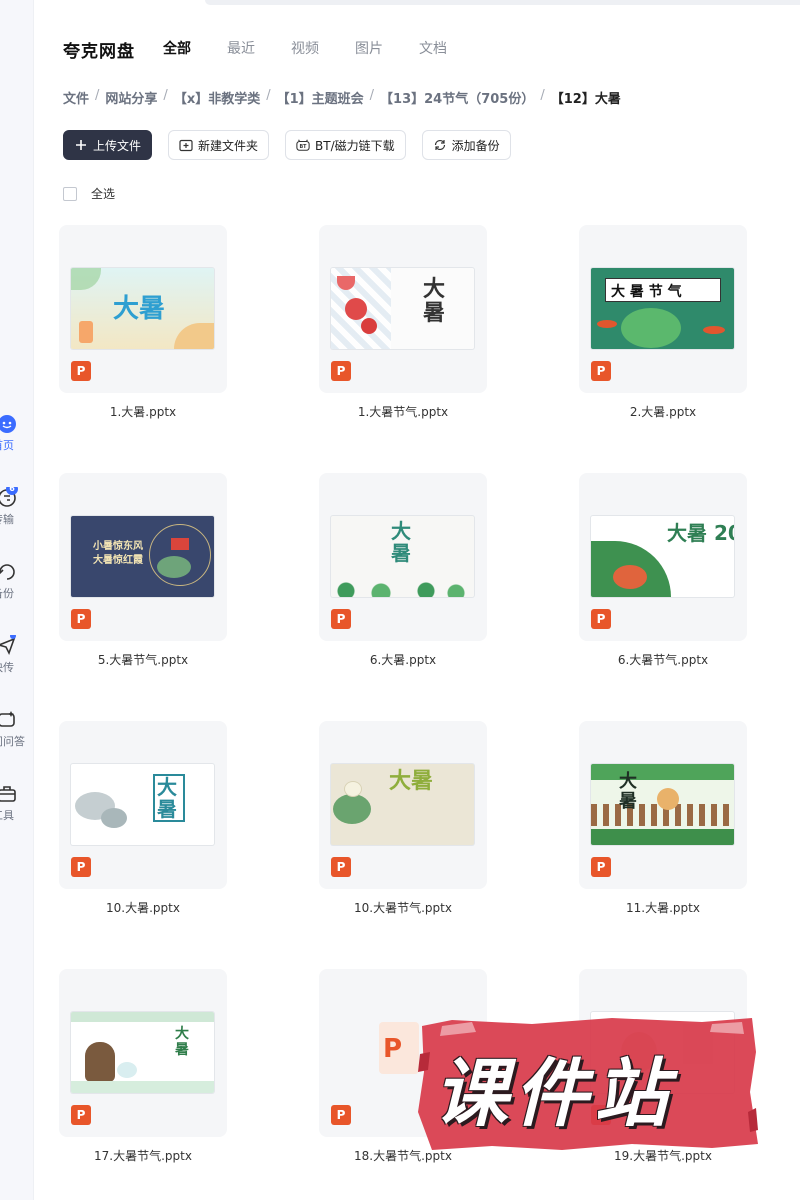  I want to click on file-card: 大暑 2039 P 6.大暑节气.pptx, so click(663, 580).